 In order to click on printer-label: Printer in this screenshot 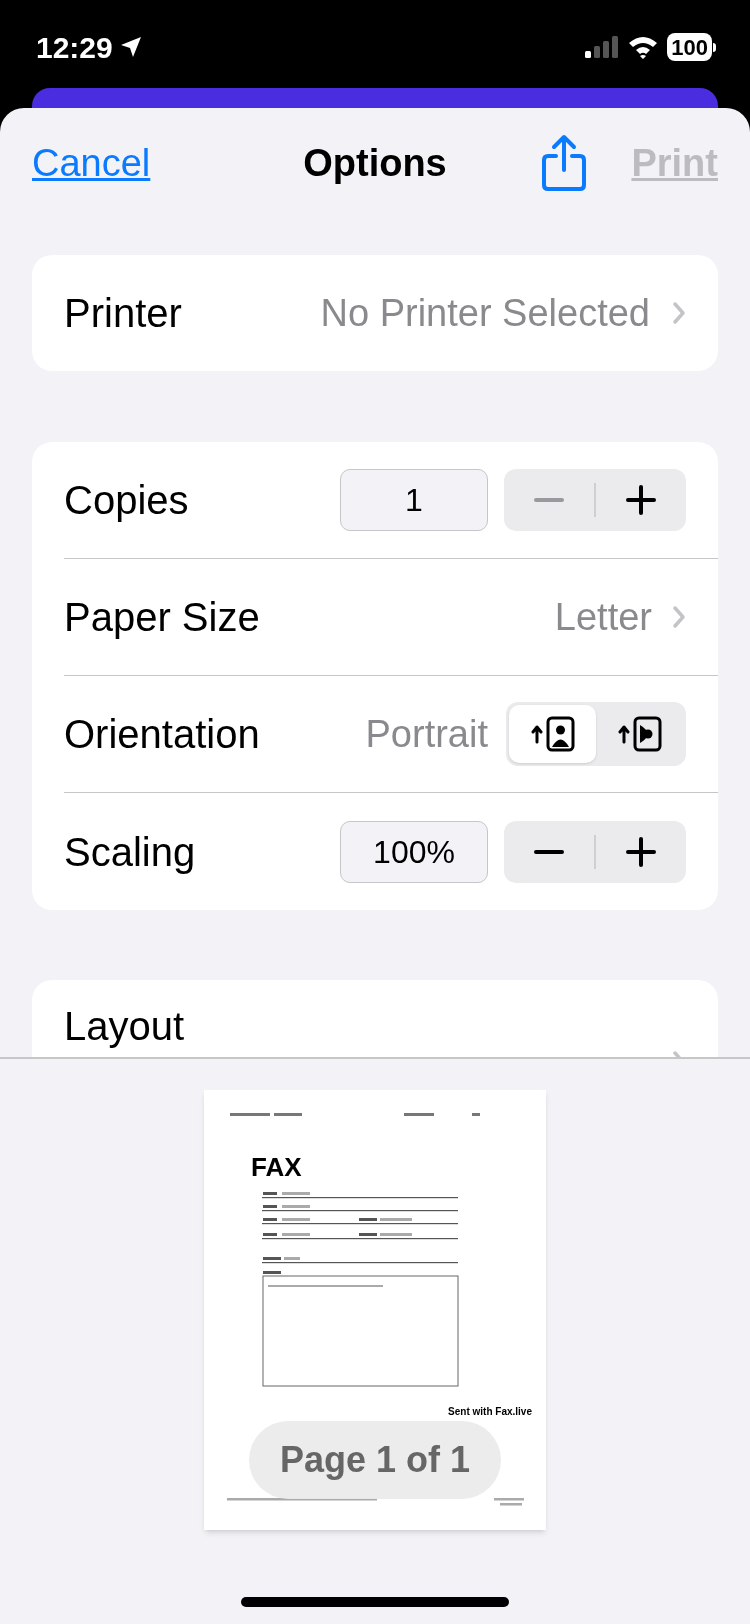, I will do `click(123, 313)`.